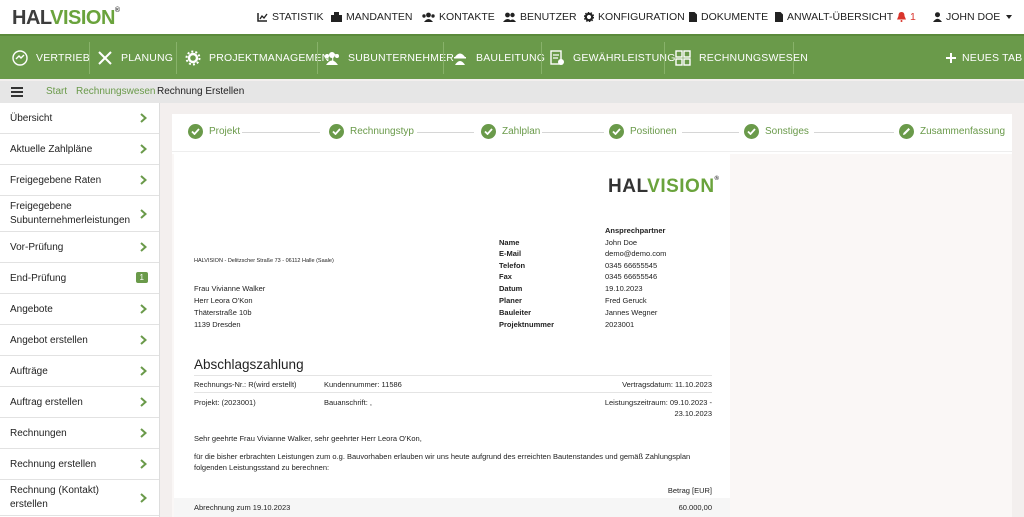 The height and width of the screenshot is (517, 1024). What do you see at coordinates (79, 118) in the screenshot?
I see `sidebar-item-uebersicht: Übersicht` at bounding box center [79, 118].